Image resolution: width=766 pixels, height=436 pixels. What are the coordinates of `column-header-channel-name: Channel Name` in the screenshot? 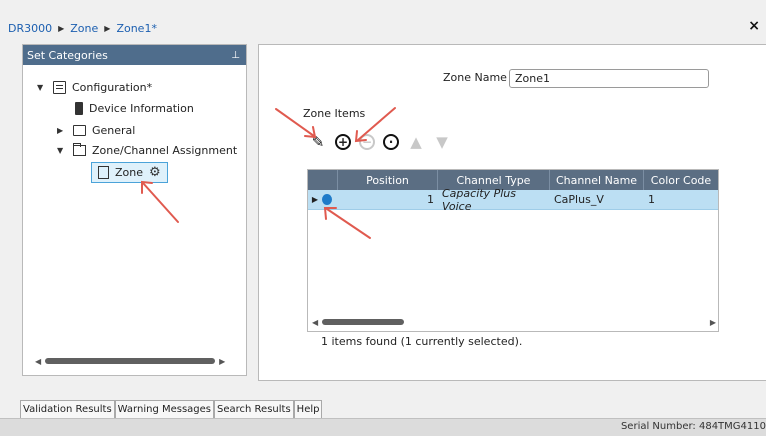 It's located at (597, 180).